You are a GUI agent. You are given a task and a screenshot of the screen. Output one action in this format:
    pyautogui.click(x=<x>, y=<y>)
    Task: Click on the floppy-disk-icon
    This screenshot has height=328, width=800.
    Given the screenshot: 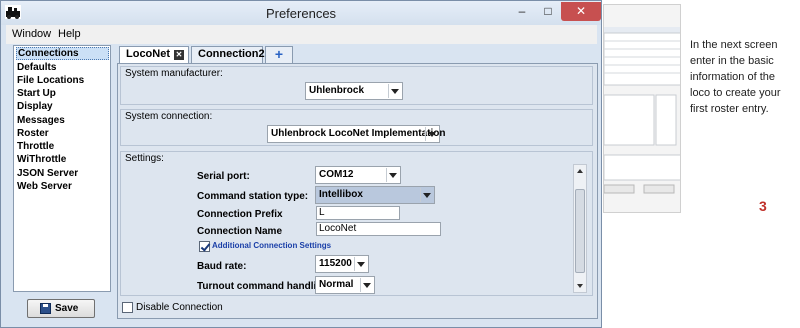 What is the action you would take?
    pyautogui.click(x=45, y=308)
    